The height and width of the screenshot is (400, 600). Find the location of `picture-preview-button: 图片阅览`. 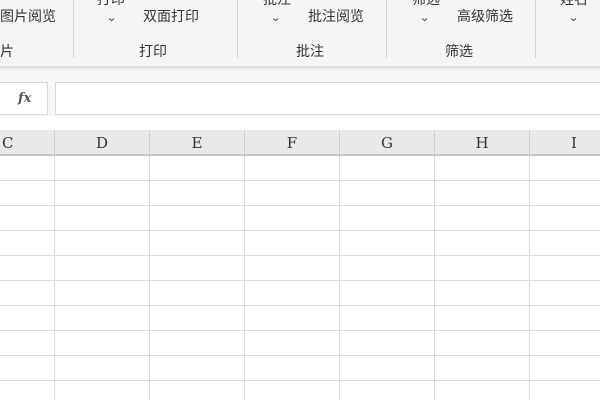

picture-preview-button: 图片阅览 is located at coordinates (28, 17).